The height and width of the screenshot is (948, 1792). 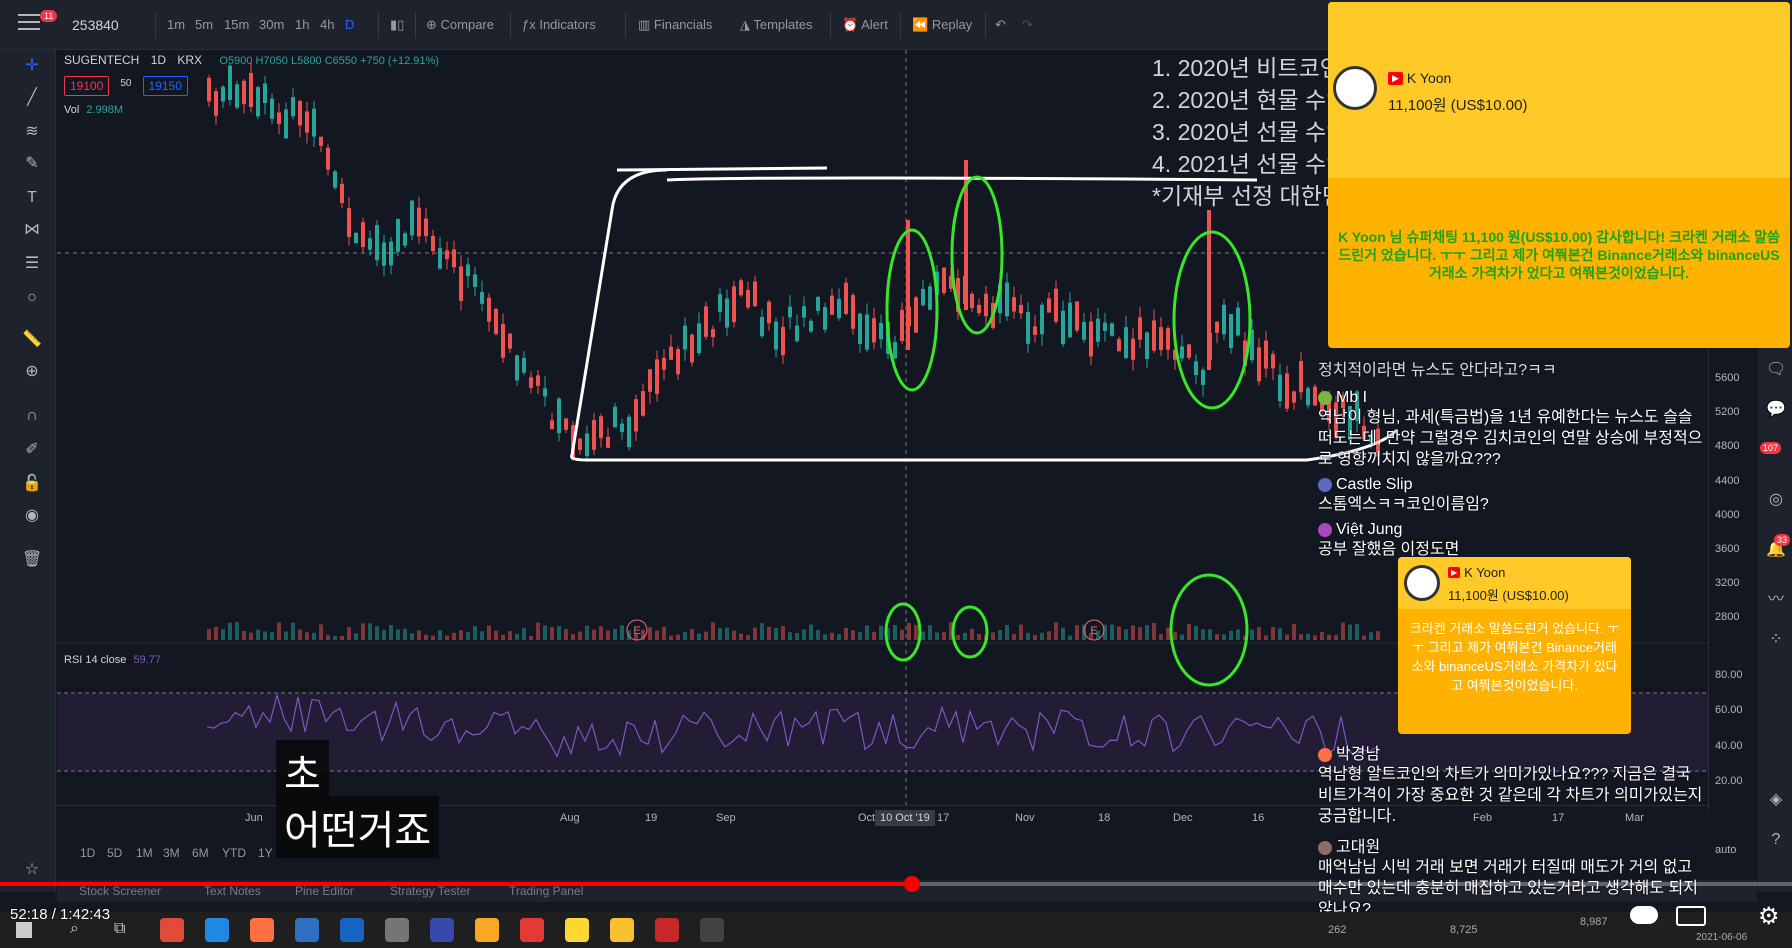 What do you see at coordinates (144, 853) in the screenshot?
I see `range-1m: 1M` at bounding box center [144, 853].